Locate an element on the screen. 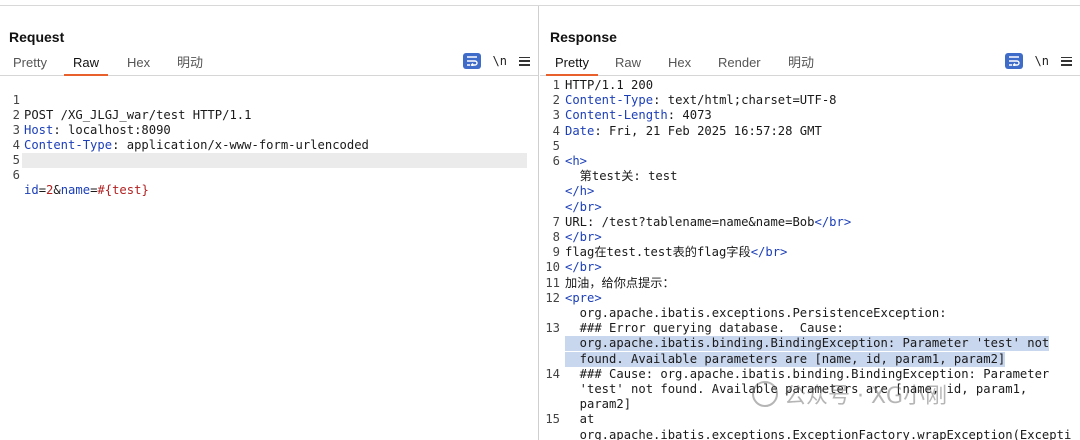 The width and height of the screenshot is (1080, 440). editor-line: 4 Date: Fri, 21 Feb 2025 16:57:28 GMT is located at coordinates (810, 131).